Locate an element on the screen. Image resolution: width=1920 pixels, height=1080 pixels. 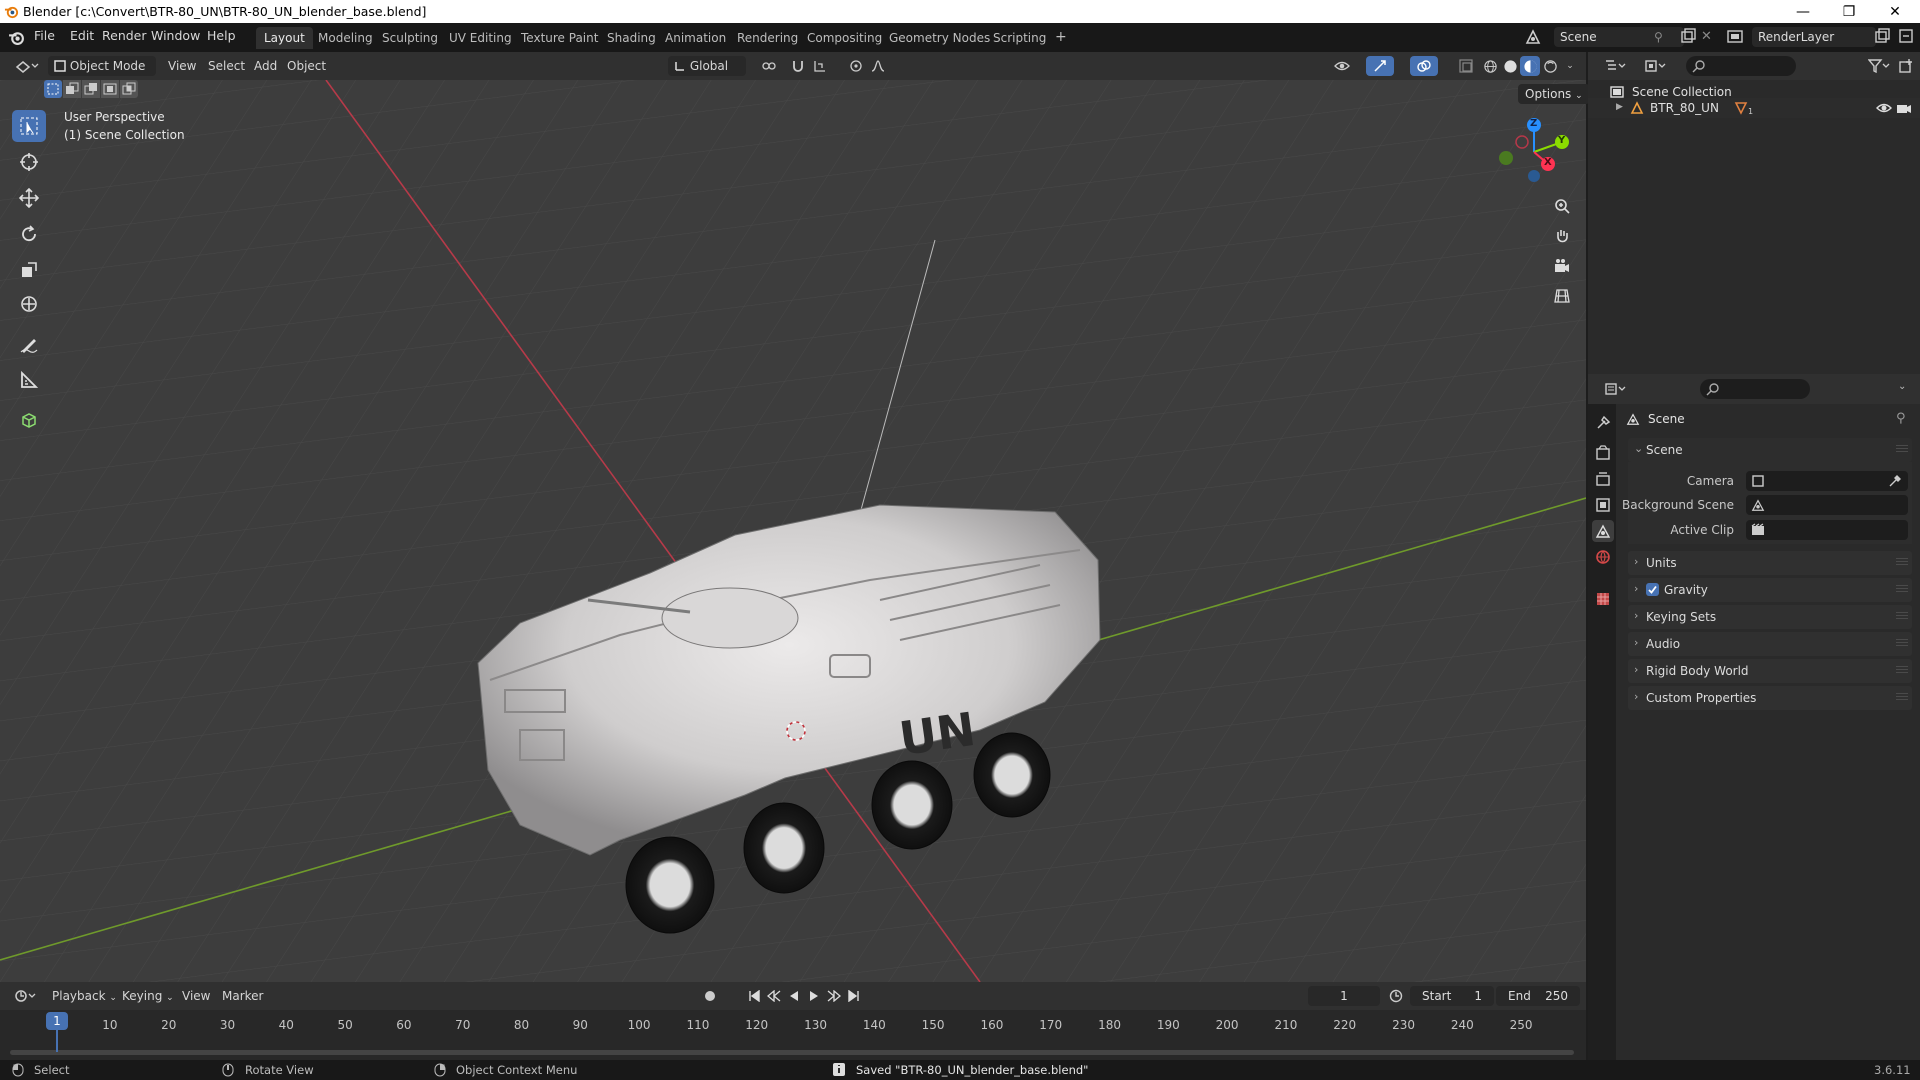
timeline-editor-type-icon is located at coordinates (25, 996).